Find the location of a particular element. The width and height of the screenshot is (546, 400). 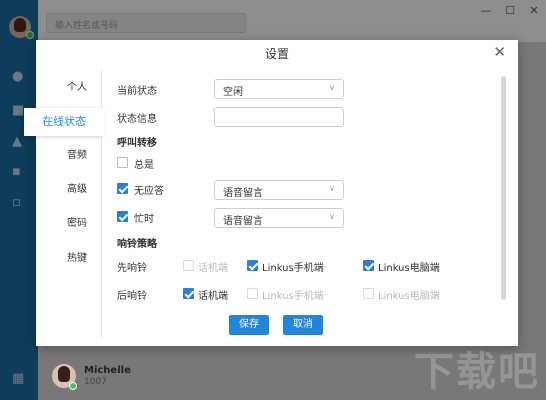

nav-item-advanced: 高级 is located at coordinates (77, 190).